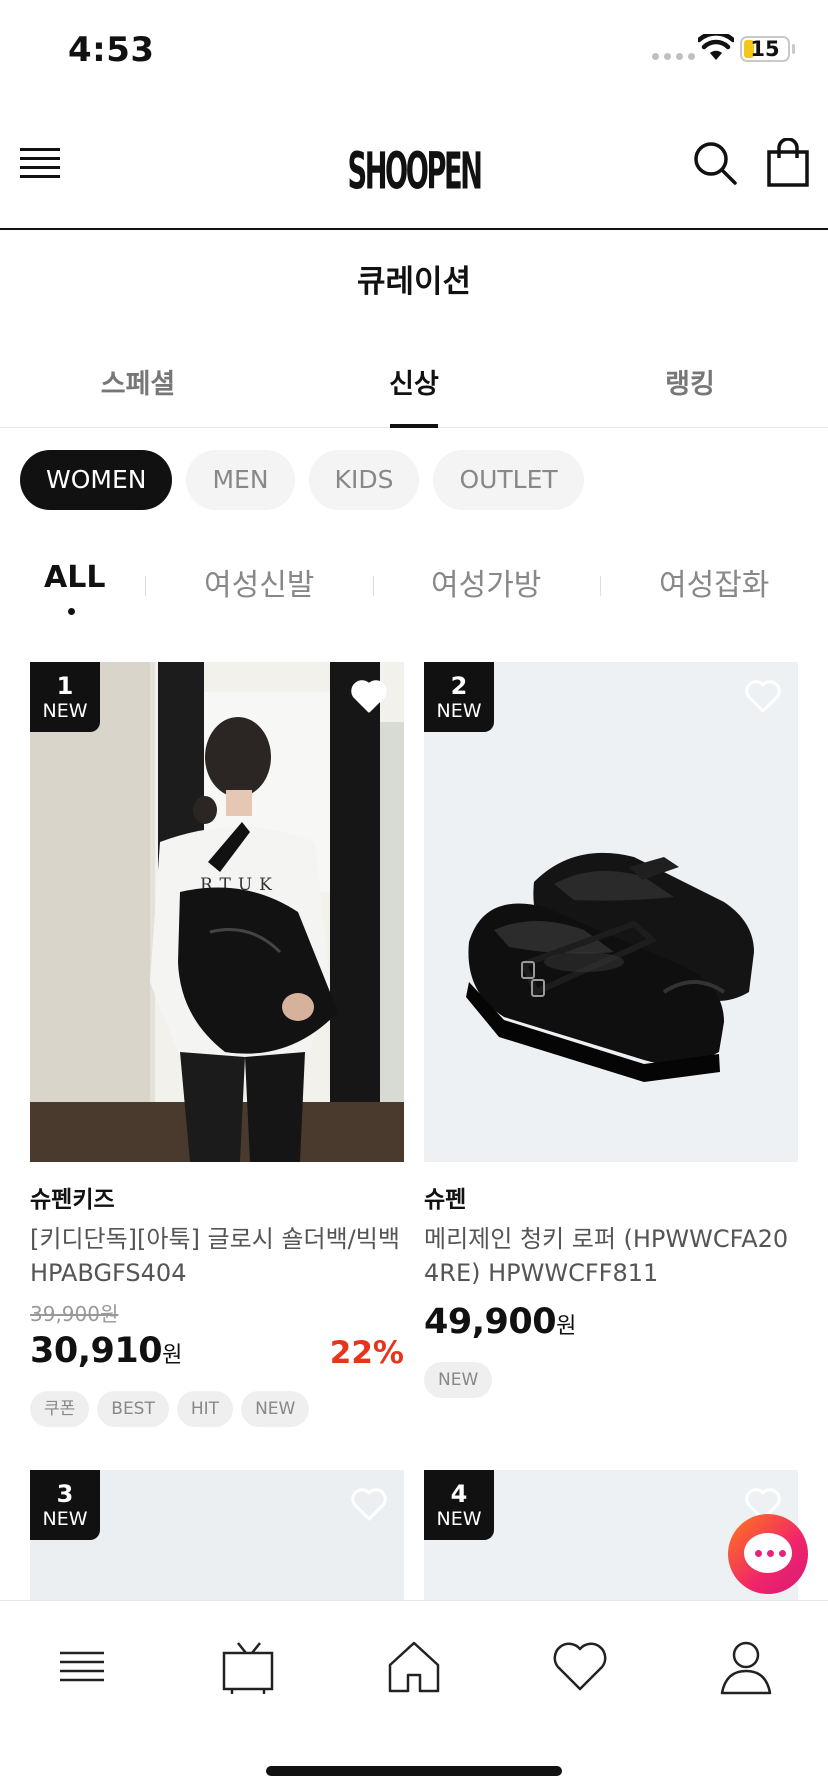  What do you see at coordinates (445, 1200) in the screenshot?
I see `product-brand: 슈펜` at bounding box center [445, 1200].